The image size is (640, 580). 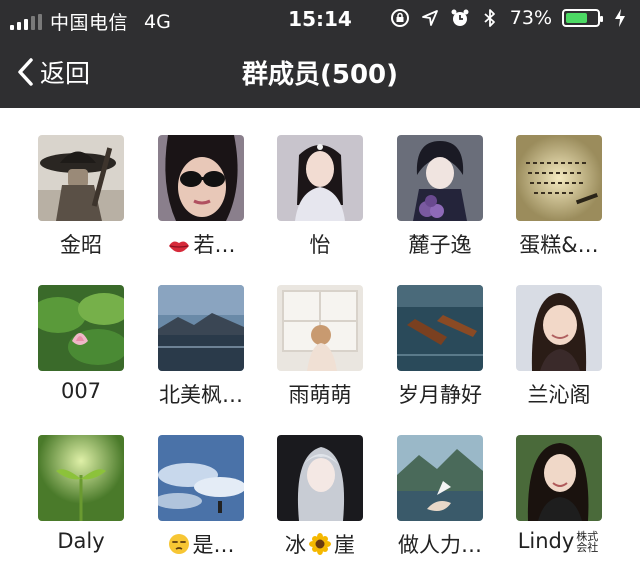 What do you see at coordinates (320, 245) in the screenshot?
I see `member-name: 怡` at bounding box center [320, 245].